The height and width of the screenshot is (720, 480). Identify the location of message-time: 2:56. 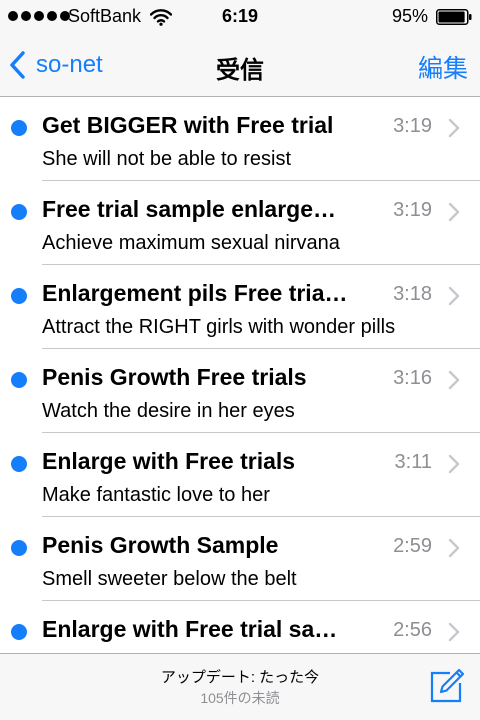
(412, 630).